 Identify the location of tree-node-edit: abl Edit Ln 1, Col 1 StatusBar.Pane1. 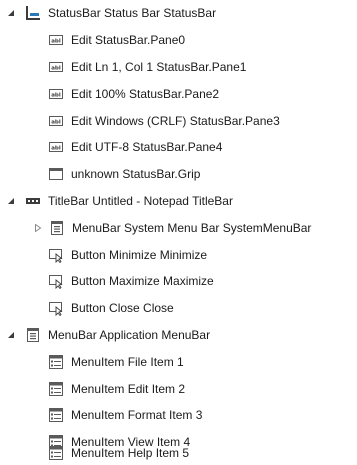
(178, 67).